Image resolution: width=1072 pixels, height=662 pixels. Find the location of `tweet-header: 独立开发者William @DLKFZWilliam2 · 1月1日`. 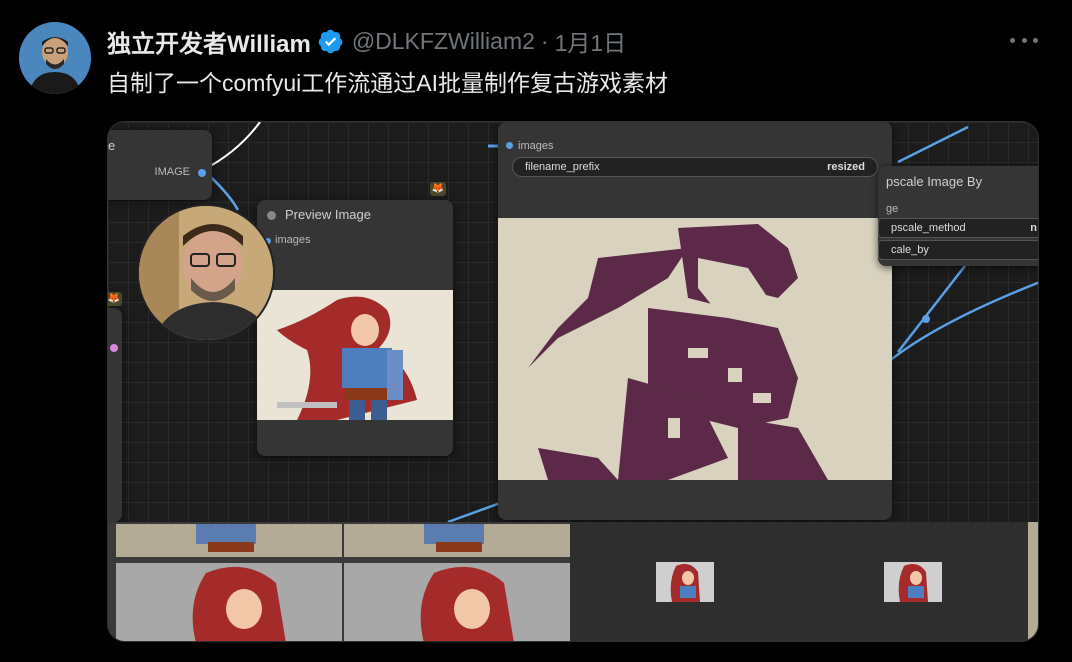

tweet-header: 独立开发者William @DLKFZWilliam2 · 1月1日 is located at coordinates (366, 41).